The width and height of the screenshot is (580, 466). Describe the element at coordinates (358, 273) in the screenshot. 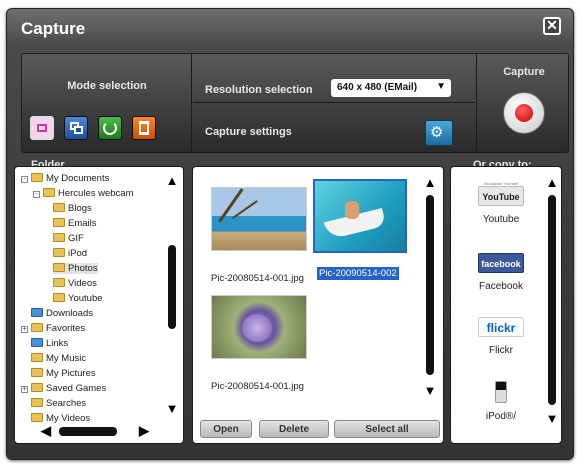

I see `file-name-selected: Pic-20090514-002` at that location.